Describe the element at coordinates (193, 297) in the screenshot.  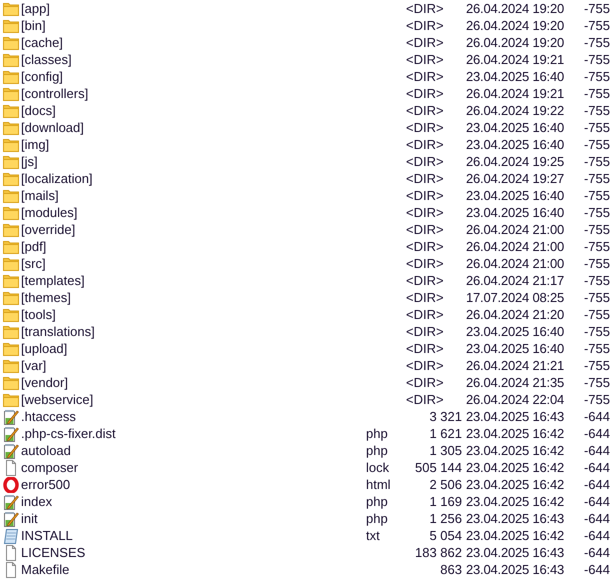
I see `file-name: [themes]` at that location.